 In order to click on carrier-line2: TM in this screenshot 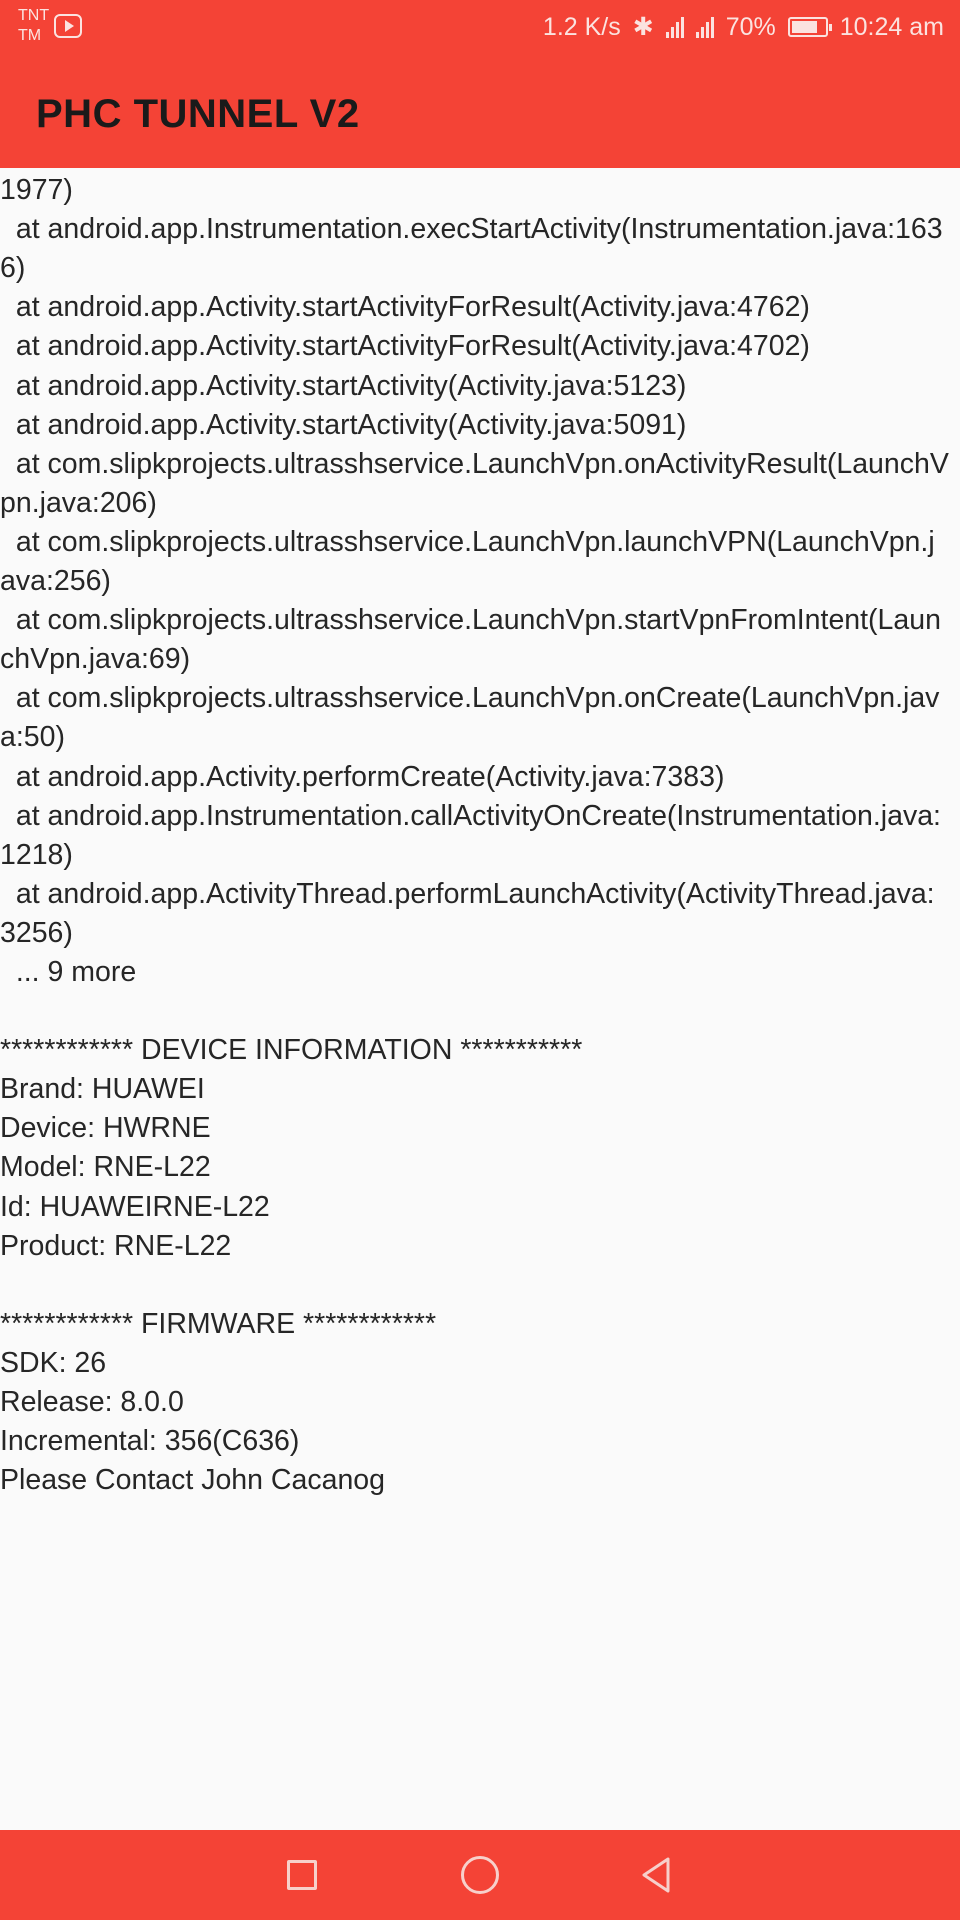, I will do `click(30, 35)`.